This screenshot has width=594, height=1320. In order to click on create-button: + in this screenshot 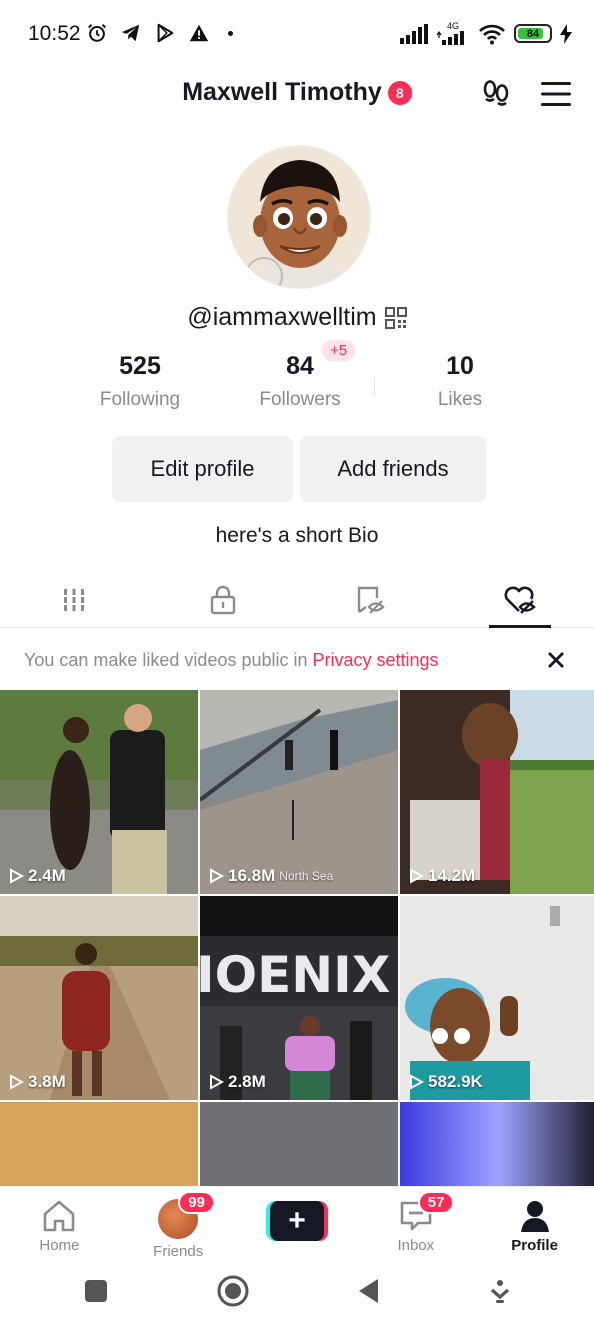, I will do `click(296, 1221)`.